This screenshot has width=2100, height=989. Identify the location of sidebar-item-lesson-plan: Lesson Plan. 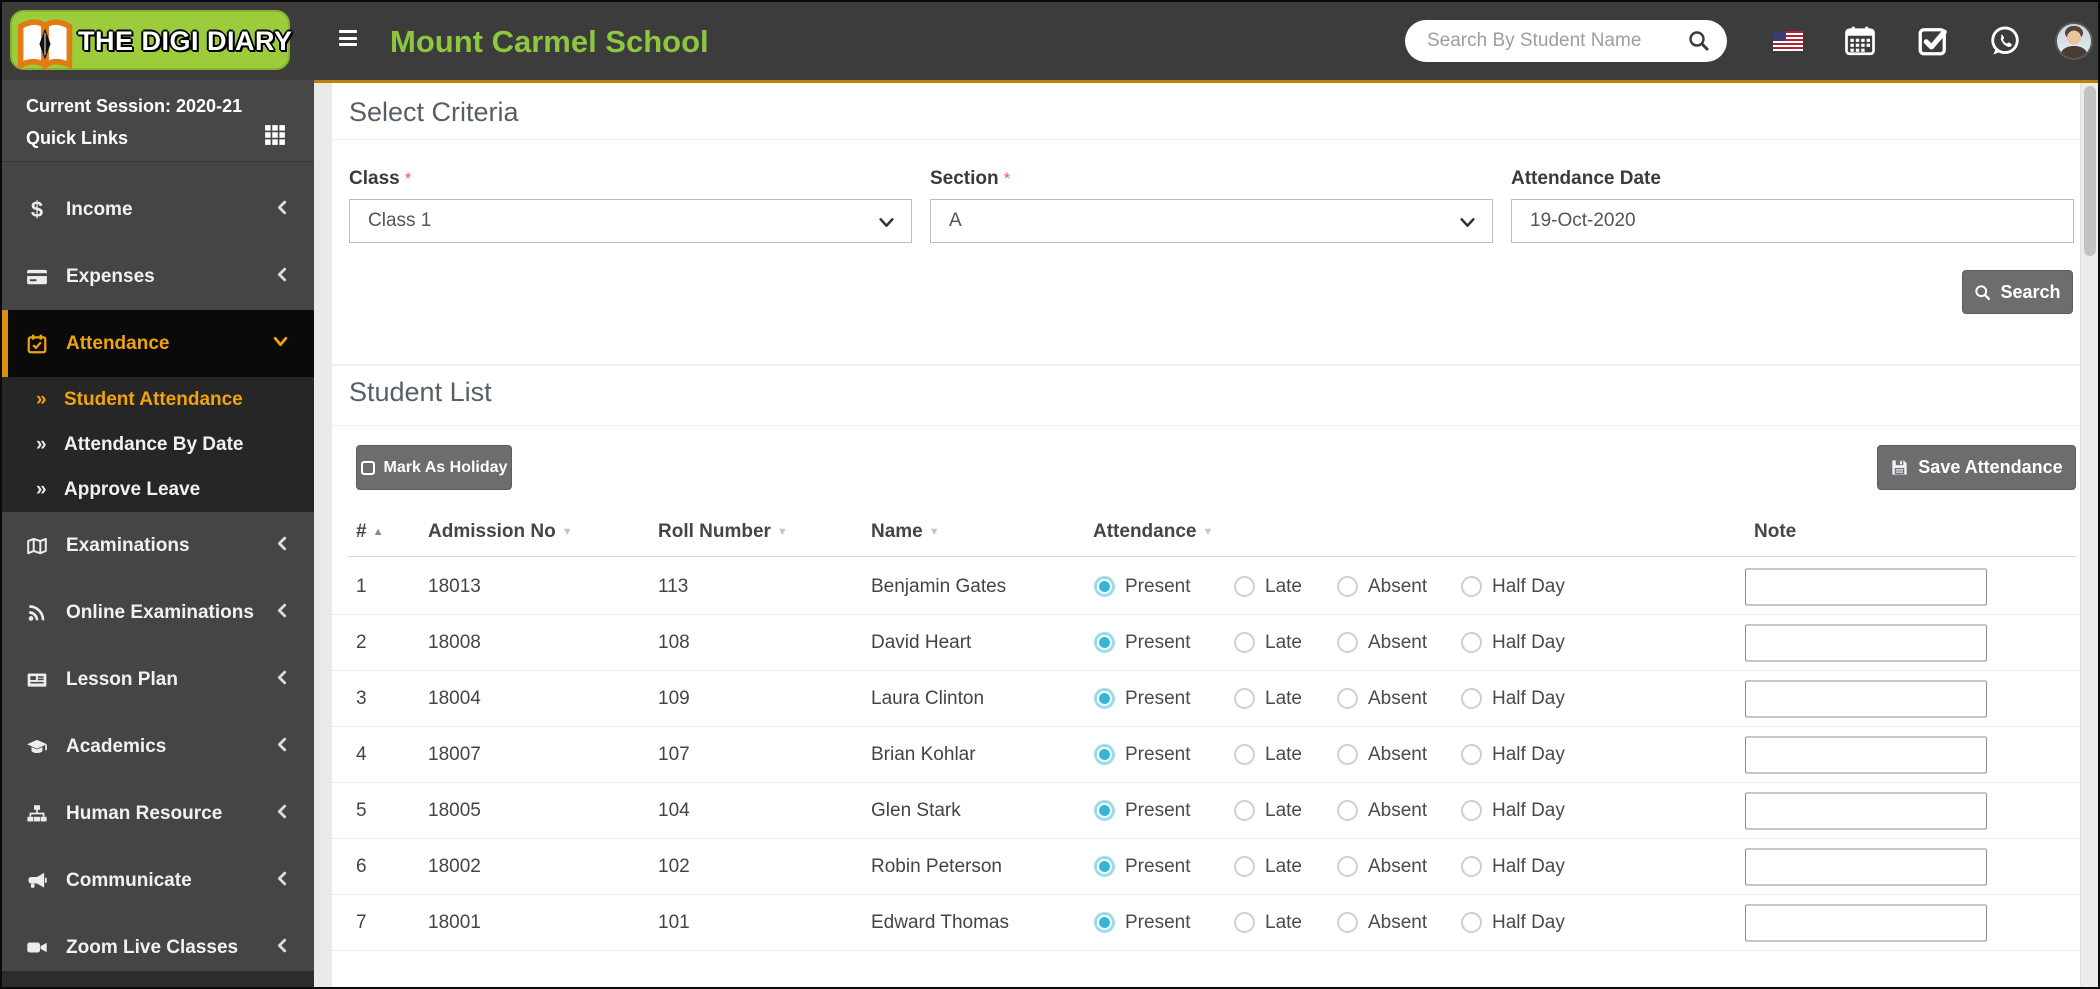
(158, 679).